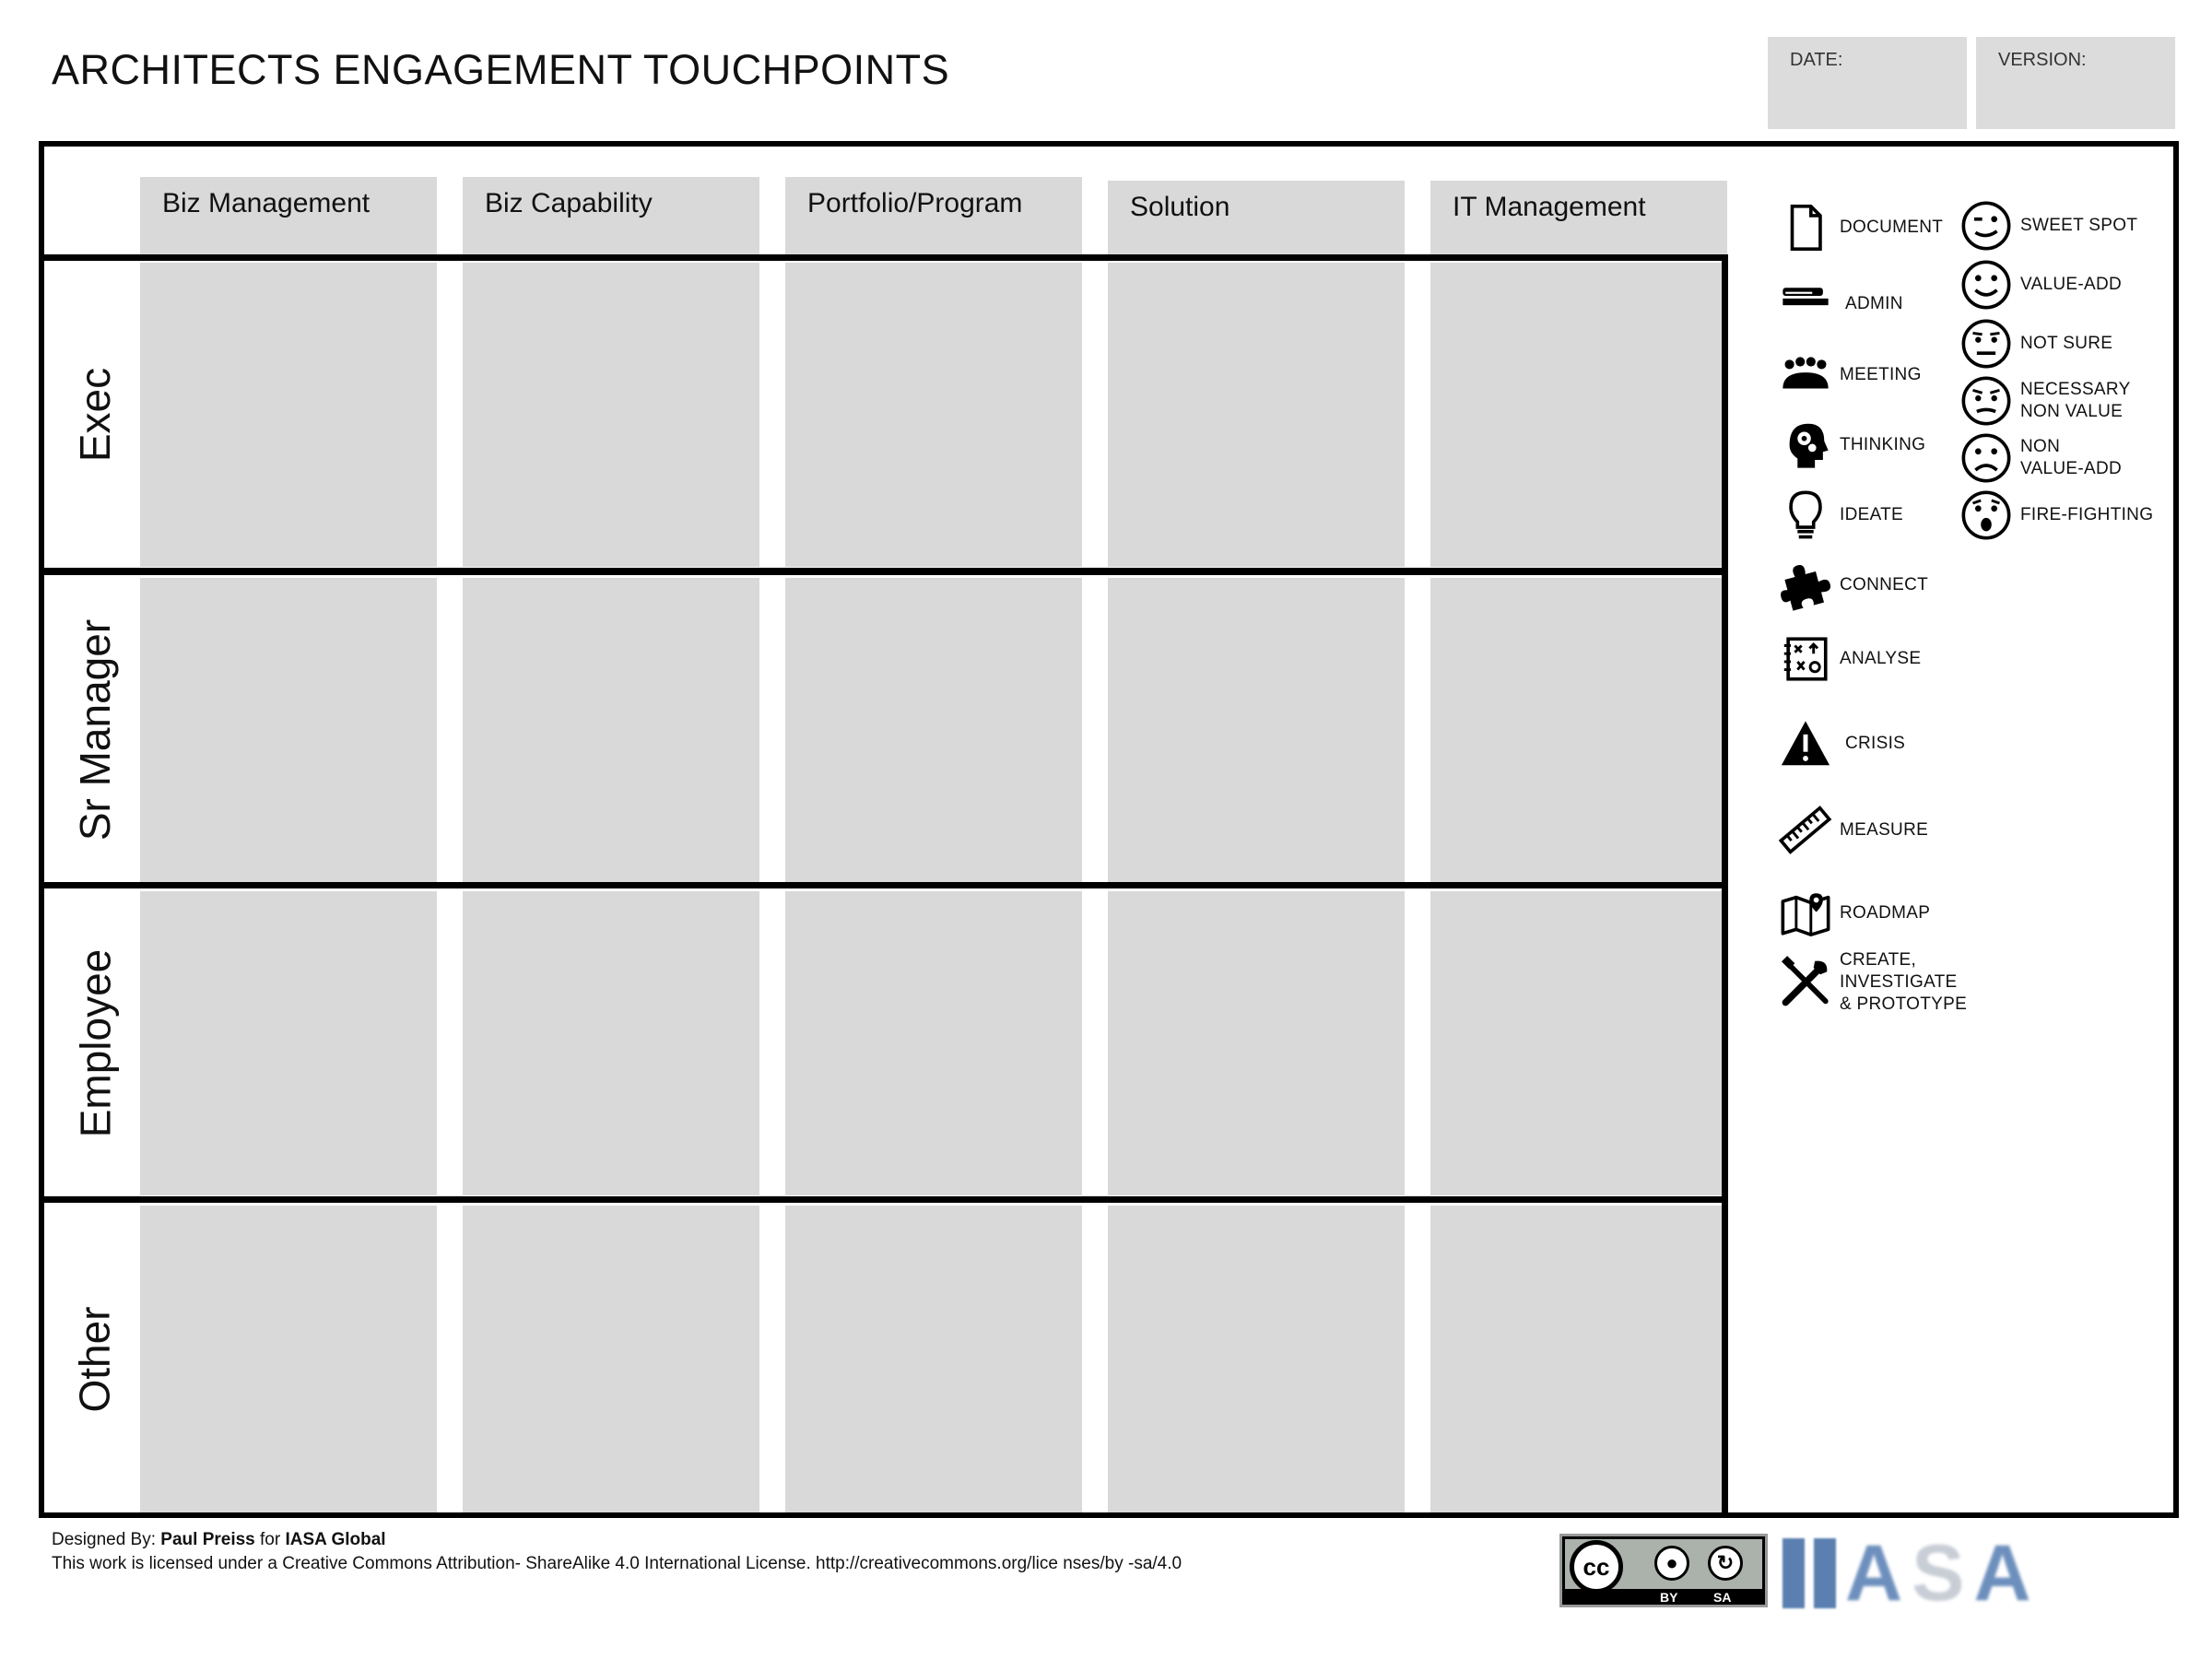 The width and height of the screenshot is (2212, 1659). I want to click on cc-icon: cc, so click(1596, 1567).